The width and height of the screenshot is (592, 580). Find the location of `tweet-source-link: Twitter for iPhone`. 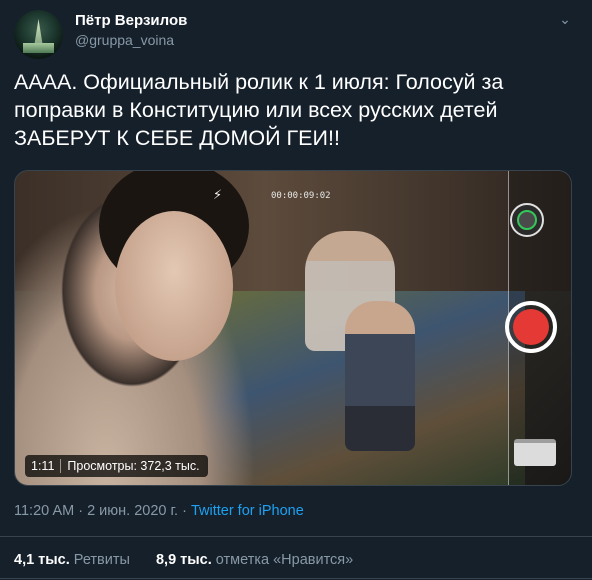

tweet-source-link: Twitter for iPhone is located at coordinates (247, 511).